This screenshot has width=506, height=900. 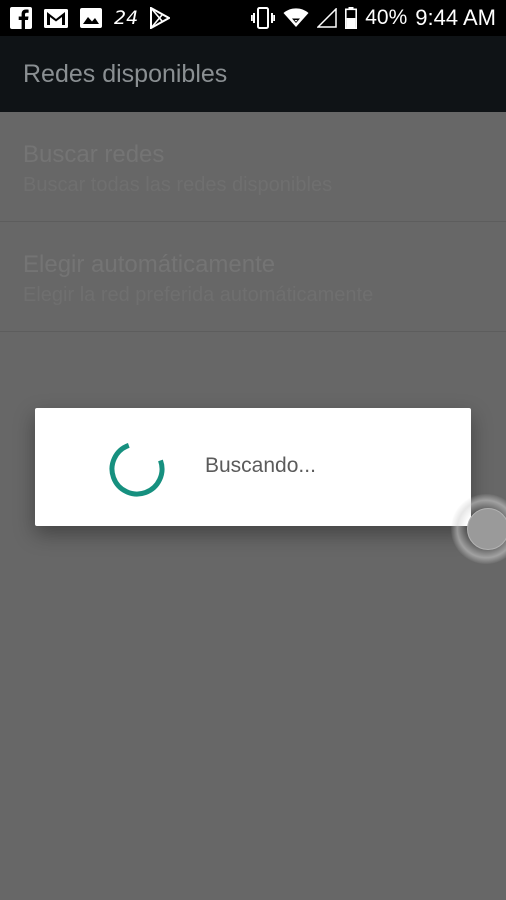 I want to click on vibrate-icon, so click(x=263, y=18).